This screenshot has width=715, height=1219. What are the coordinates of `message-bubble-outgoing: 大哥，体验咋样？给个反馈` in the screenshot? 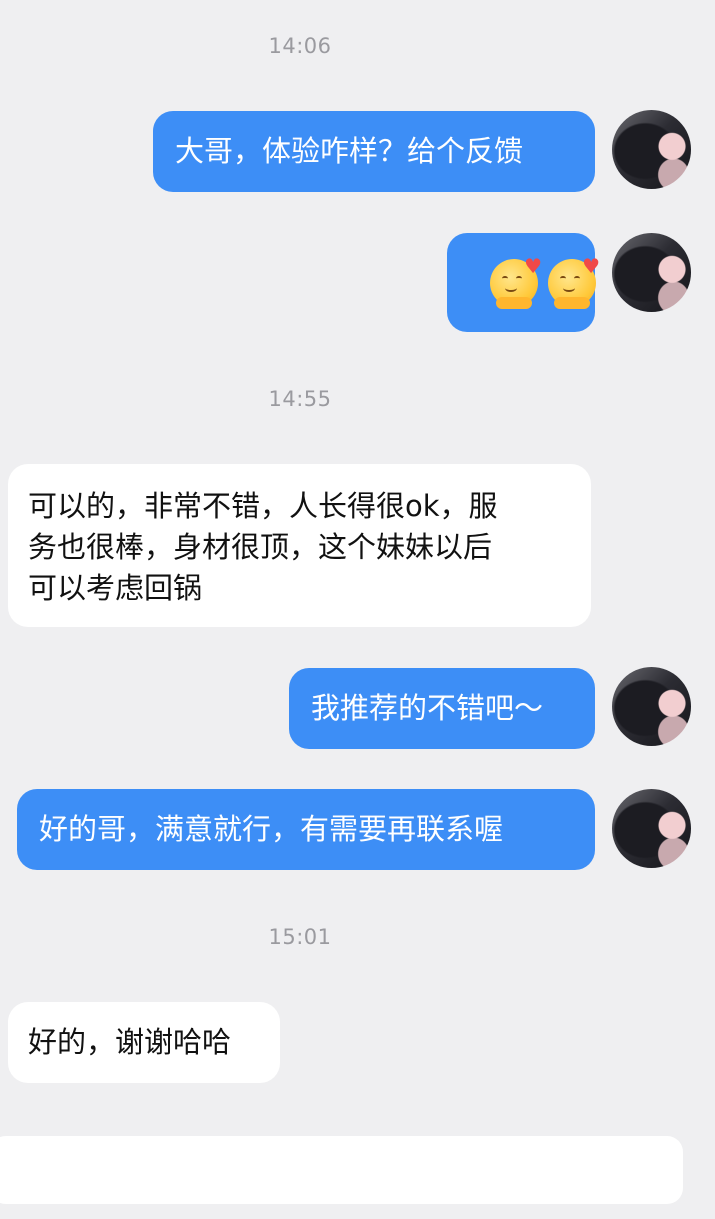 It's located at (374, 151).